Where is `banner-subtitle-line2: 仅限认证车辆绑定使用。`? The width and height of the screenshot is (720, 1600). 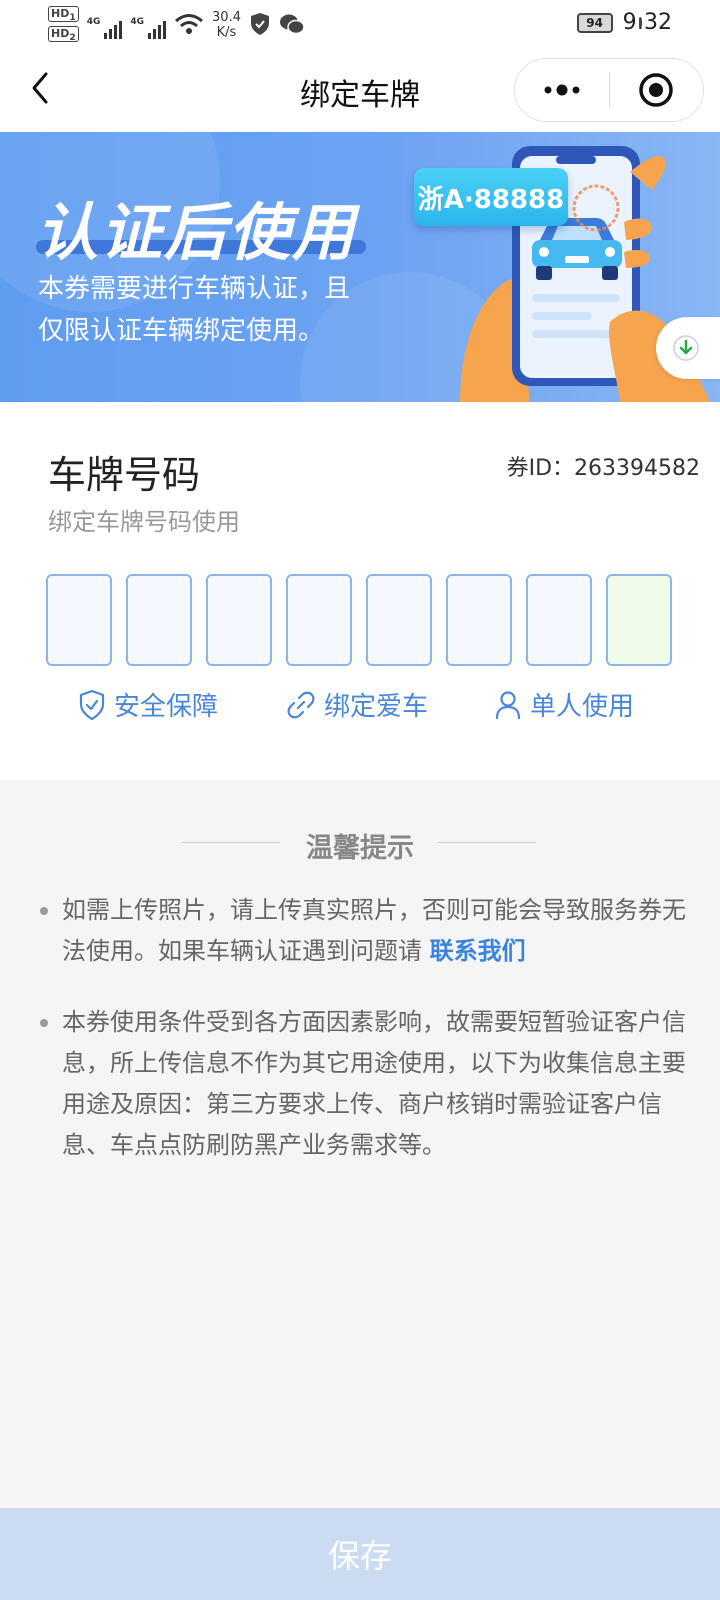
banner-subtitle-line2: 仅限认证车辆绑定使用。 is located at coordinates (181, 331).